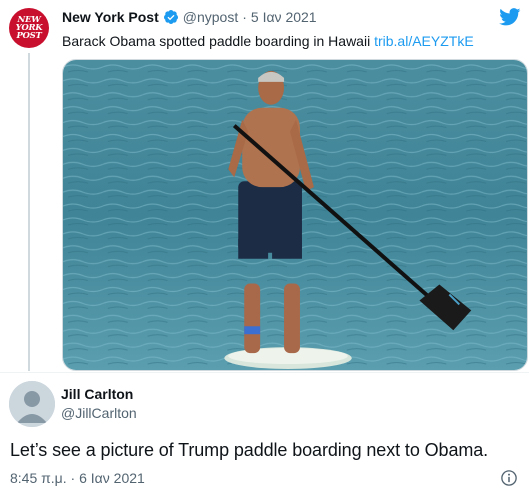 The height and width of the screenshot is (496, 529). Describe the element at coordinates (38, 478) in the screenshot. I see `reply-time: 8:45 π.μ.` at that location.